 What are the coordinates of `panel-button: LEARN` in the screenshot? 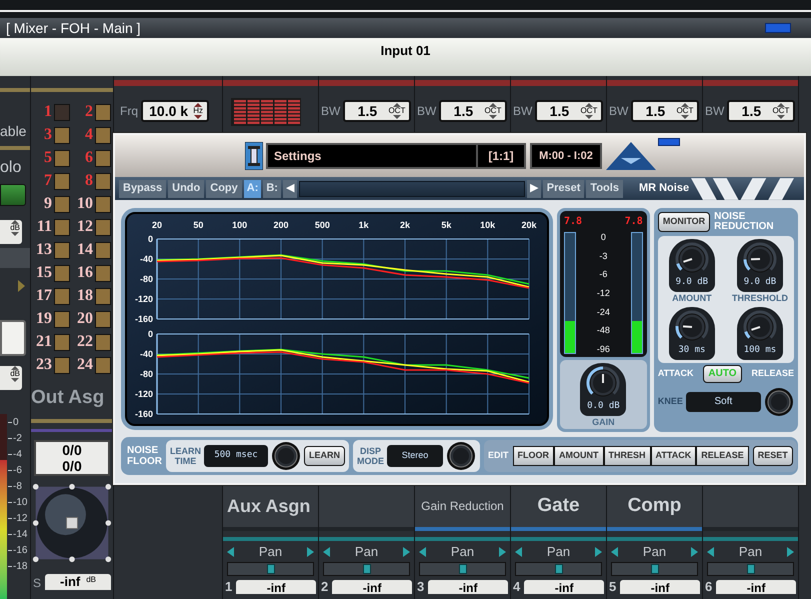 It's located at (324, 456).